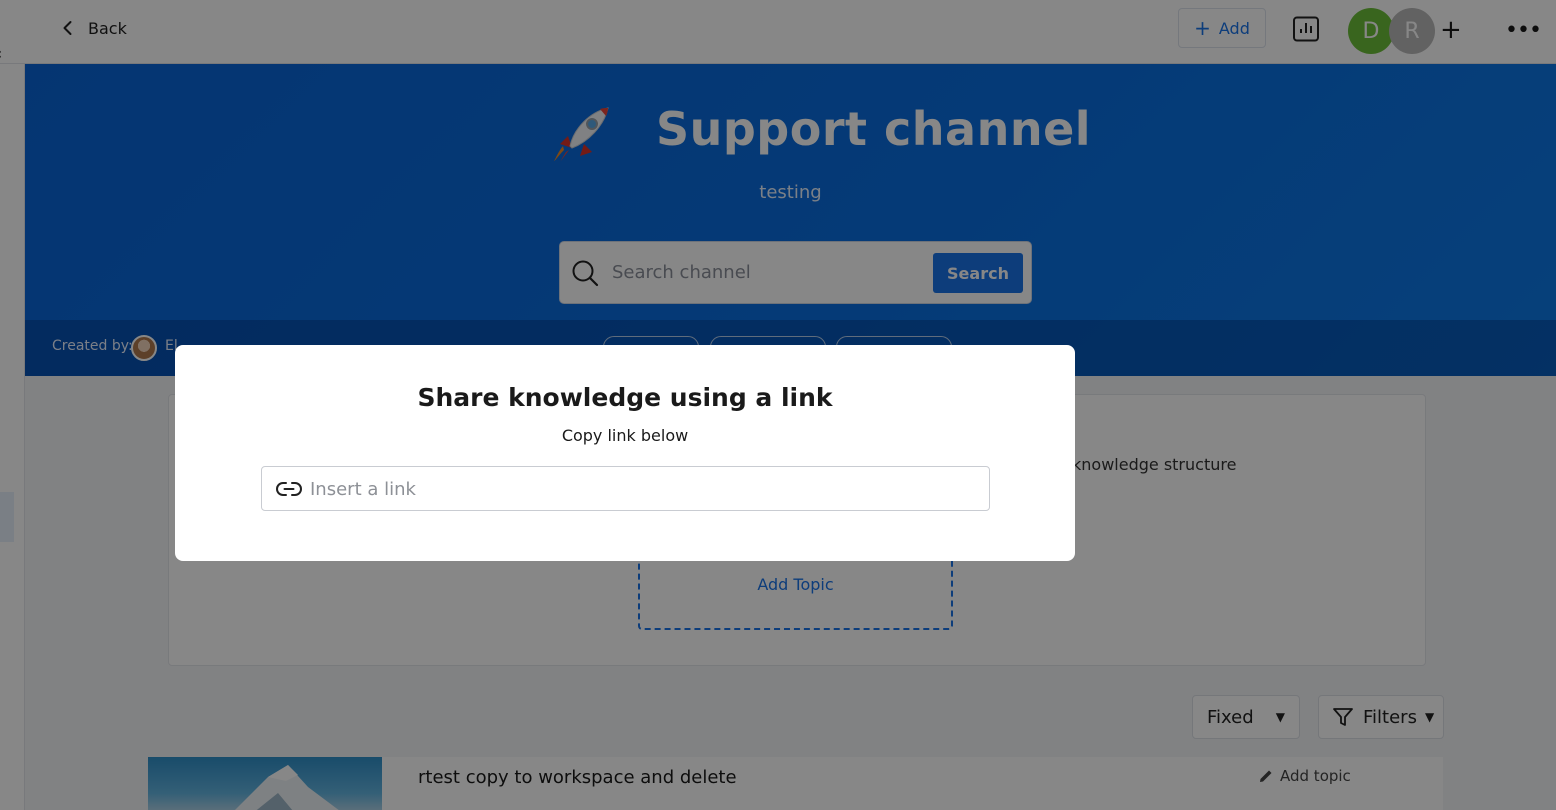 This screenshot has width=1556, height=810. Describe the element at coordinates (289, 489) in the screenshot. I see `link-icon` at that location.